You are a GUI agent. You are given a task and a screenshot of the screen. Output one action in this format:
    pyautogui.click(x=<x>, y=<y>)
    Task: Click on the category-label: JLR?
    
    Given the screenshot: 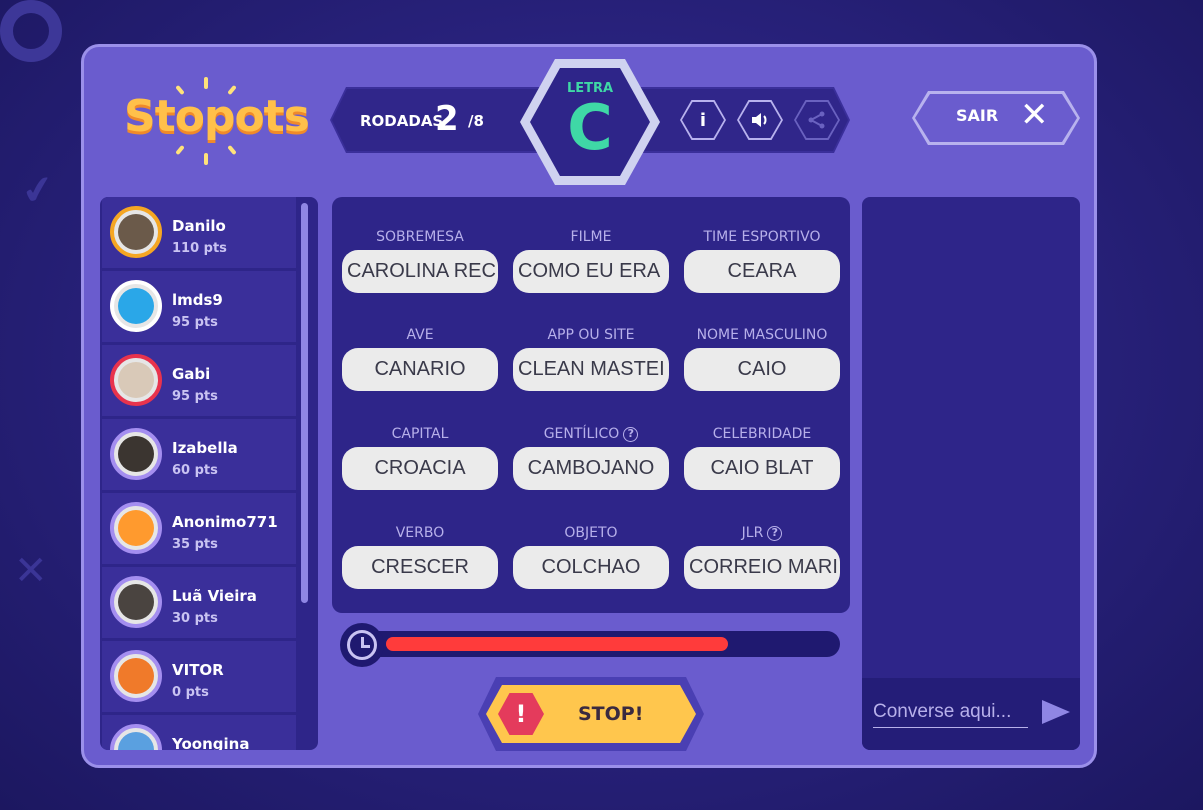 What is the action you would take?
    pyautogui.click(x=762, y=535)
    